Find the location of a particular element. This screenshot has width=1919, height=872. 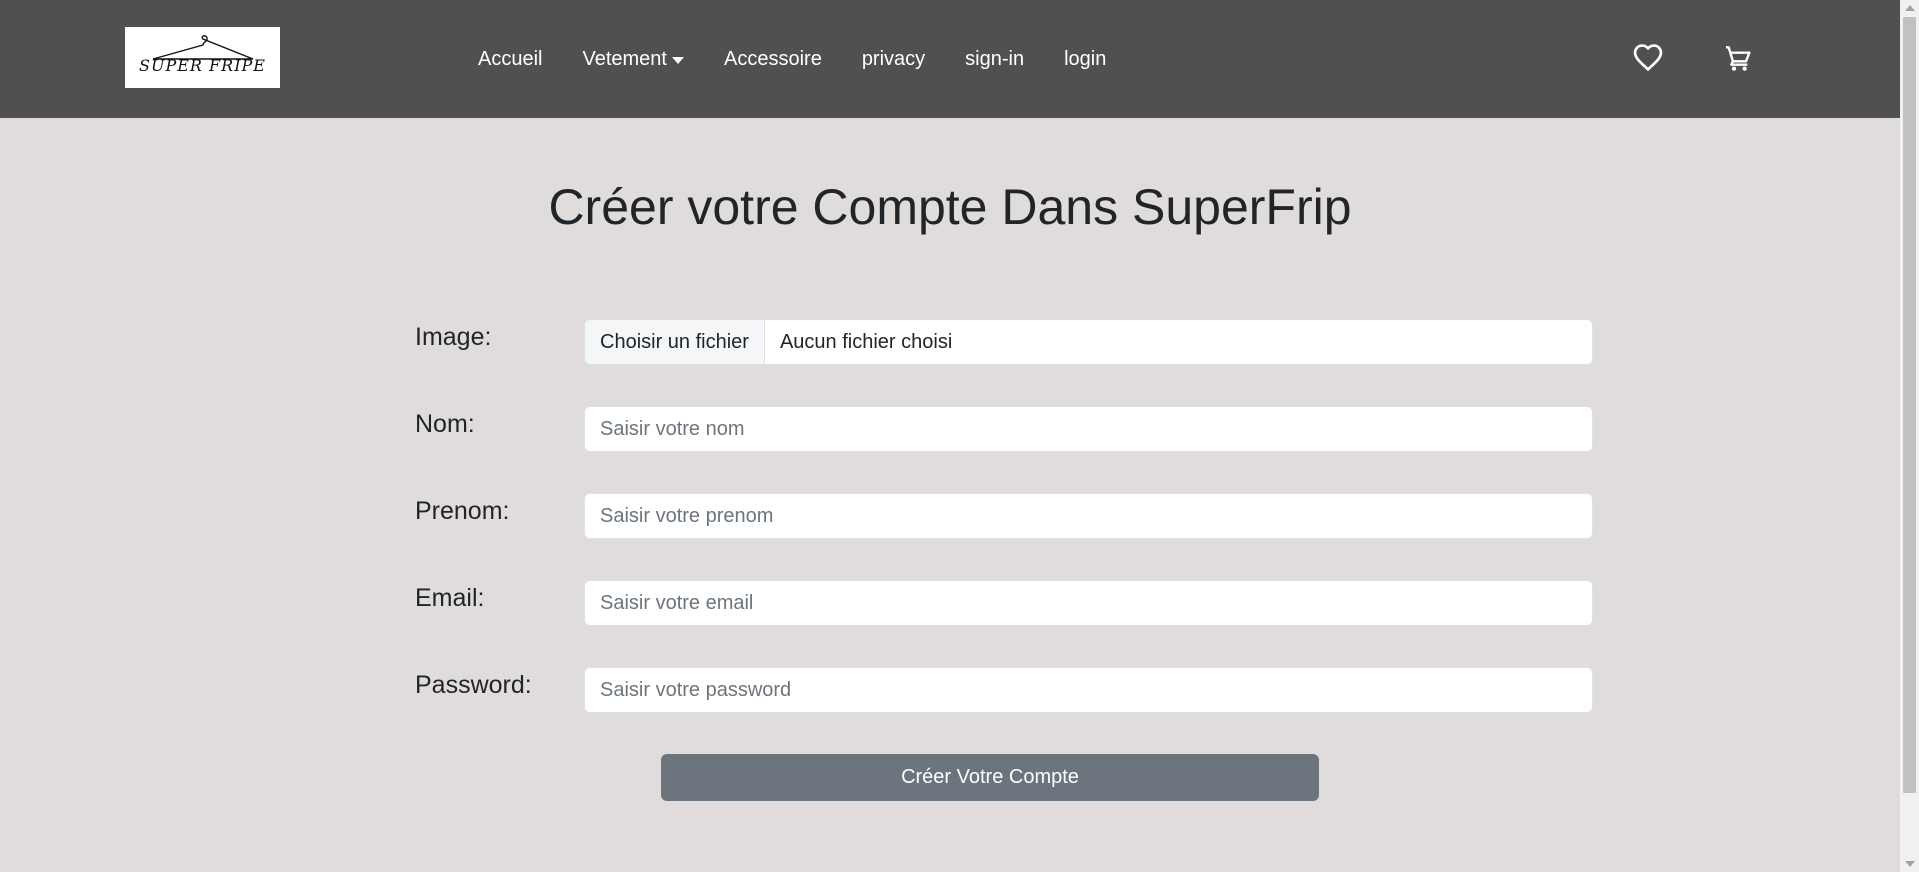

nom-input is located at coordinates (1088, 429).